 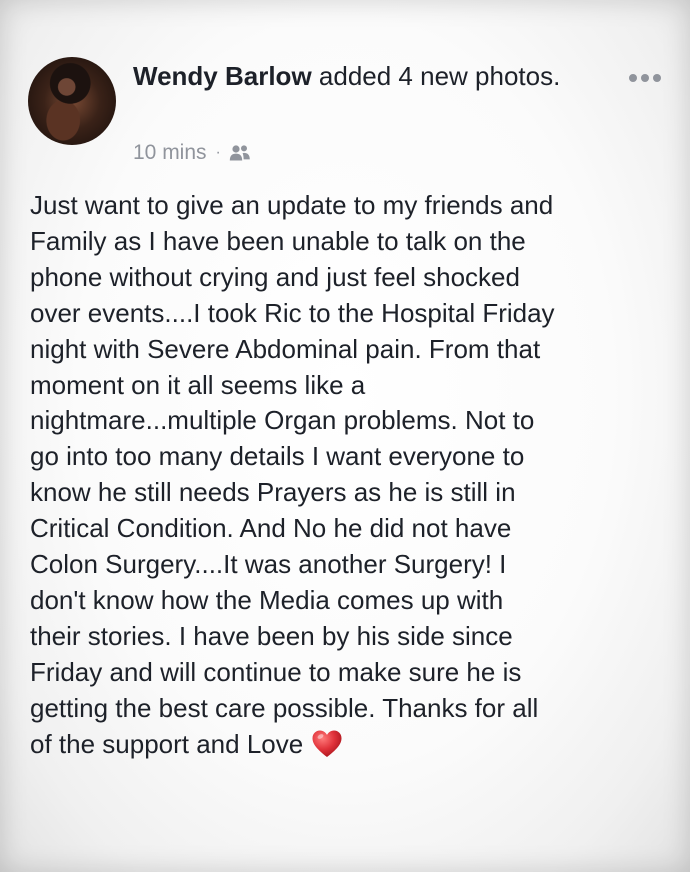 I want to click on more-options-button, so click(x=645, y=78).